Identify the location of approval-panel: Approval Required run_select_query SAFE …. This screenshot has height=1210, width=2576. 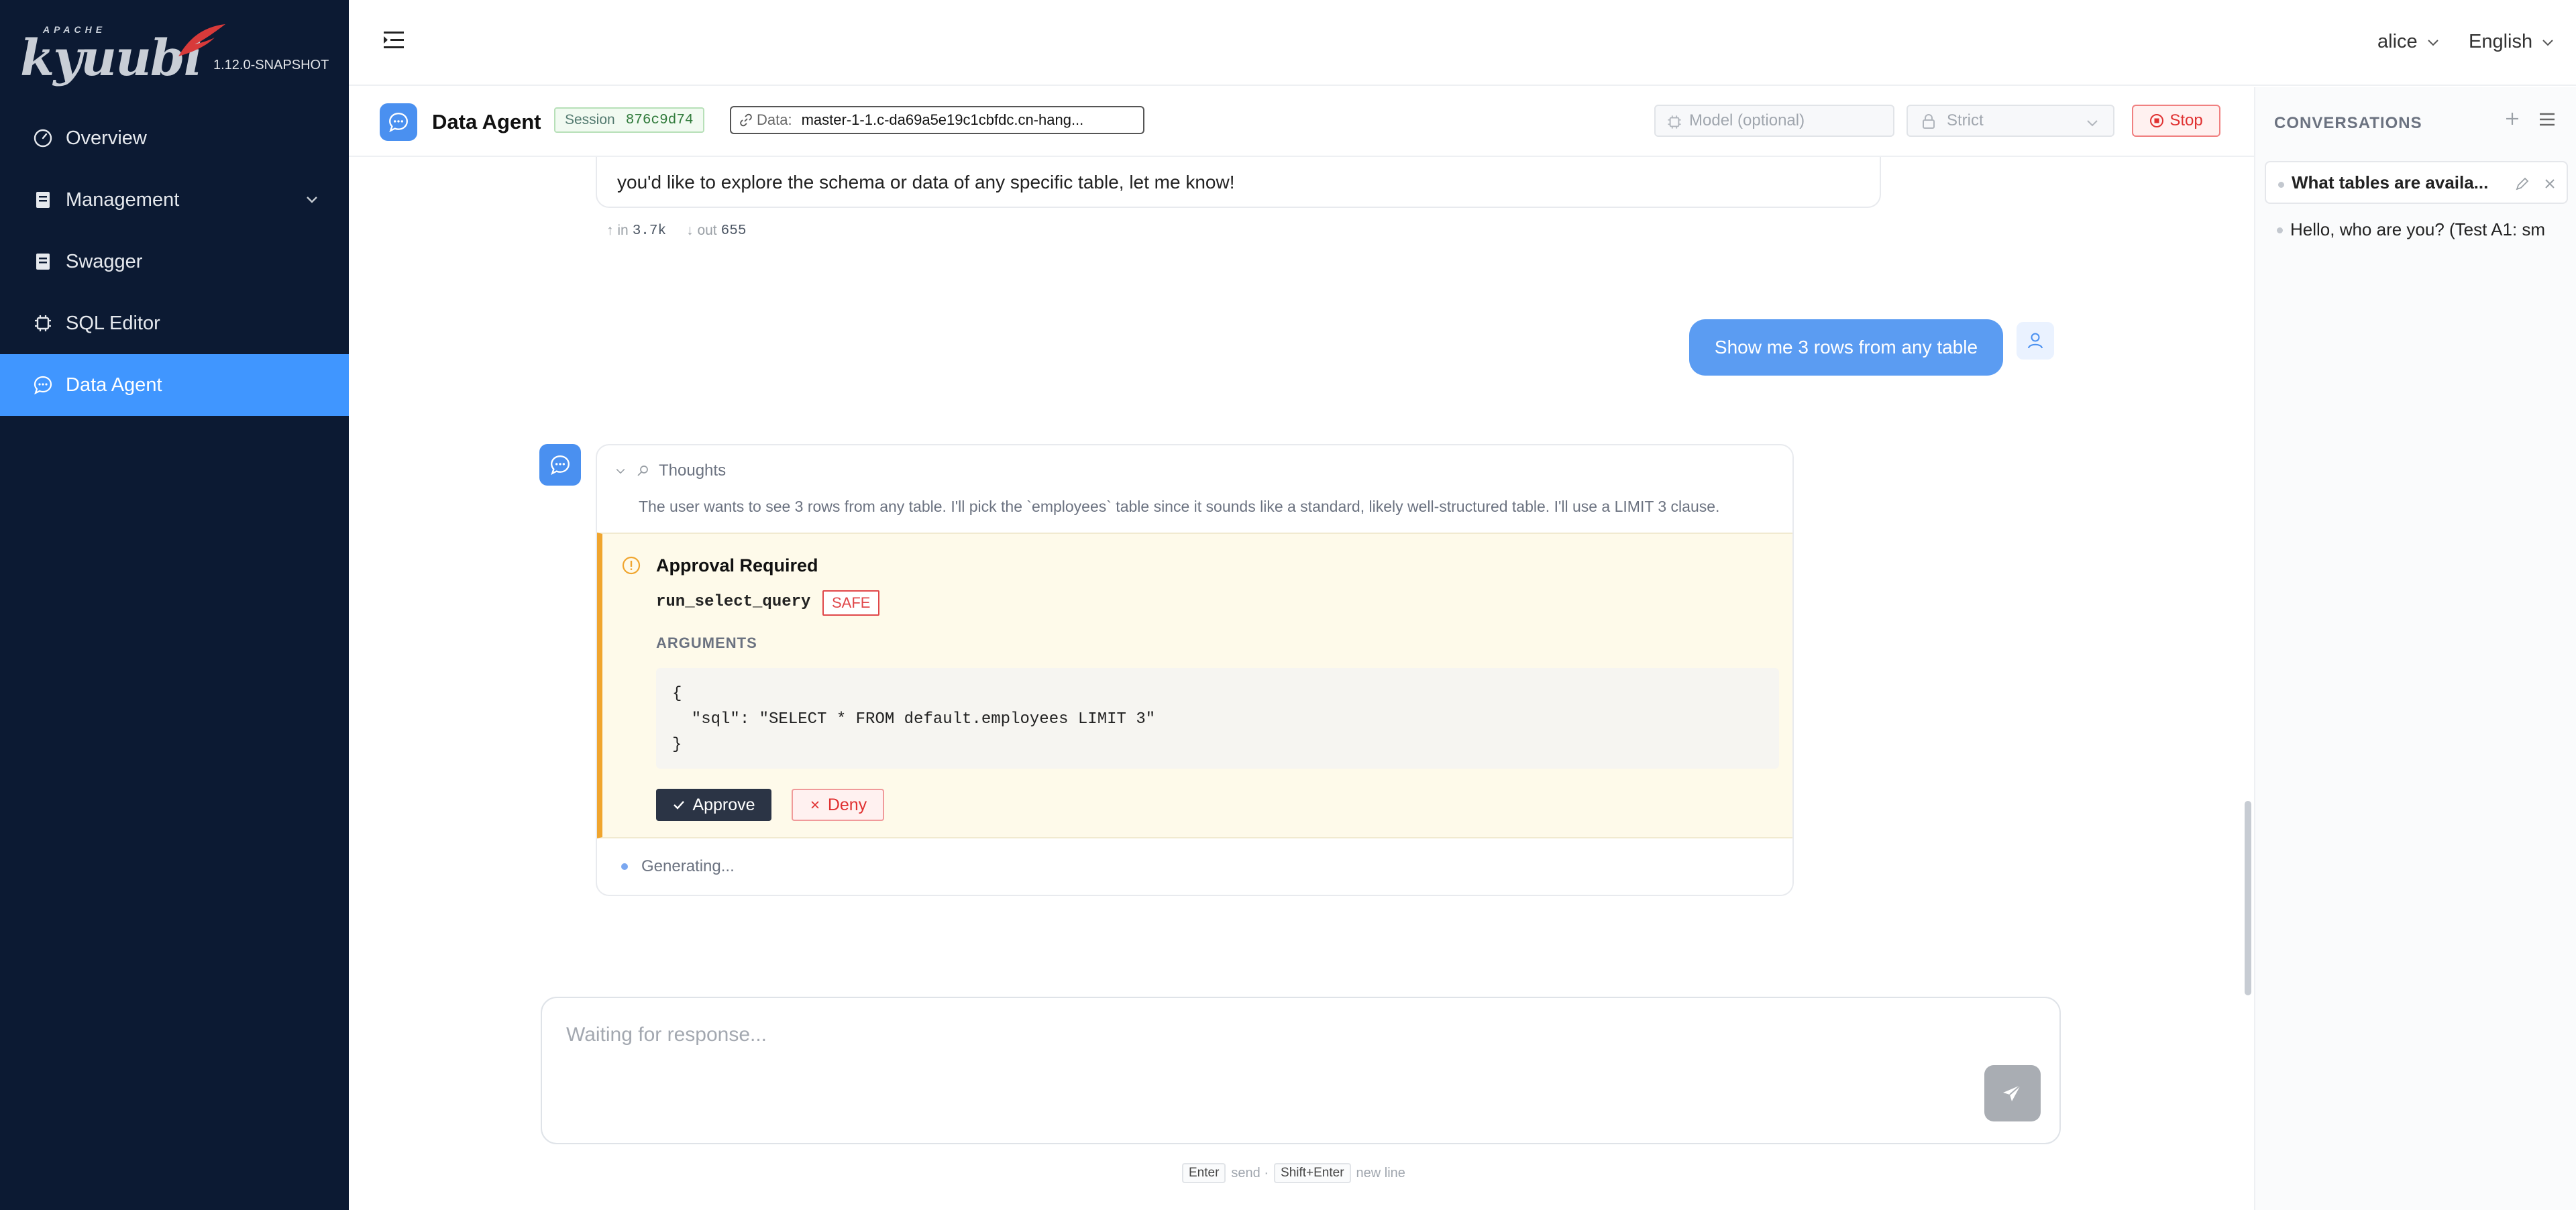
(1194, 685).